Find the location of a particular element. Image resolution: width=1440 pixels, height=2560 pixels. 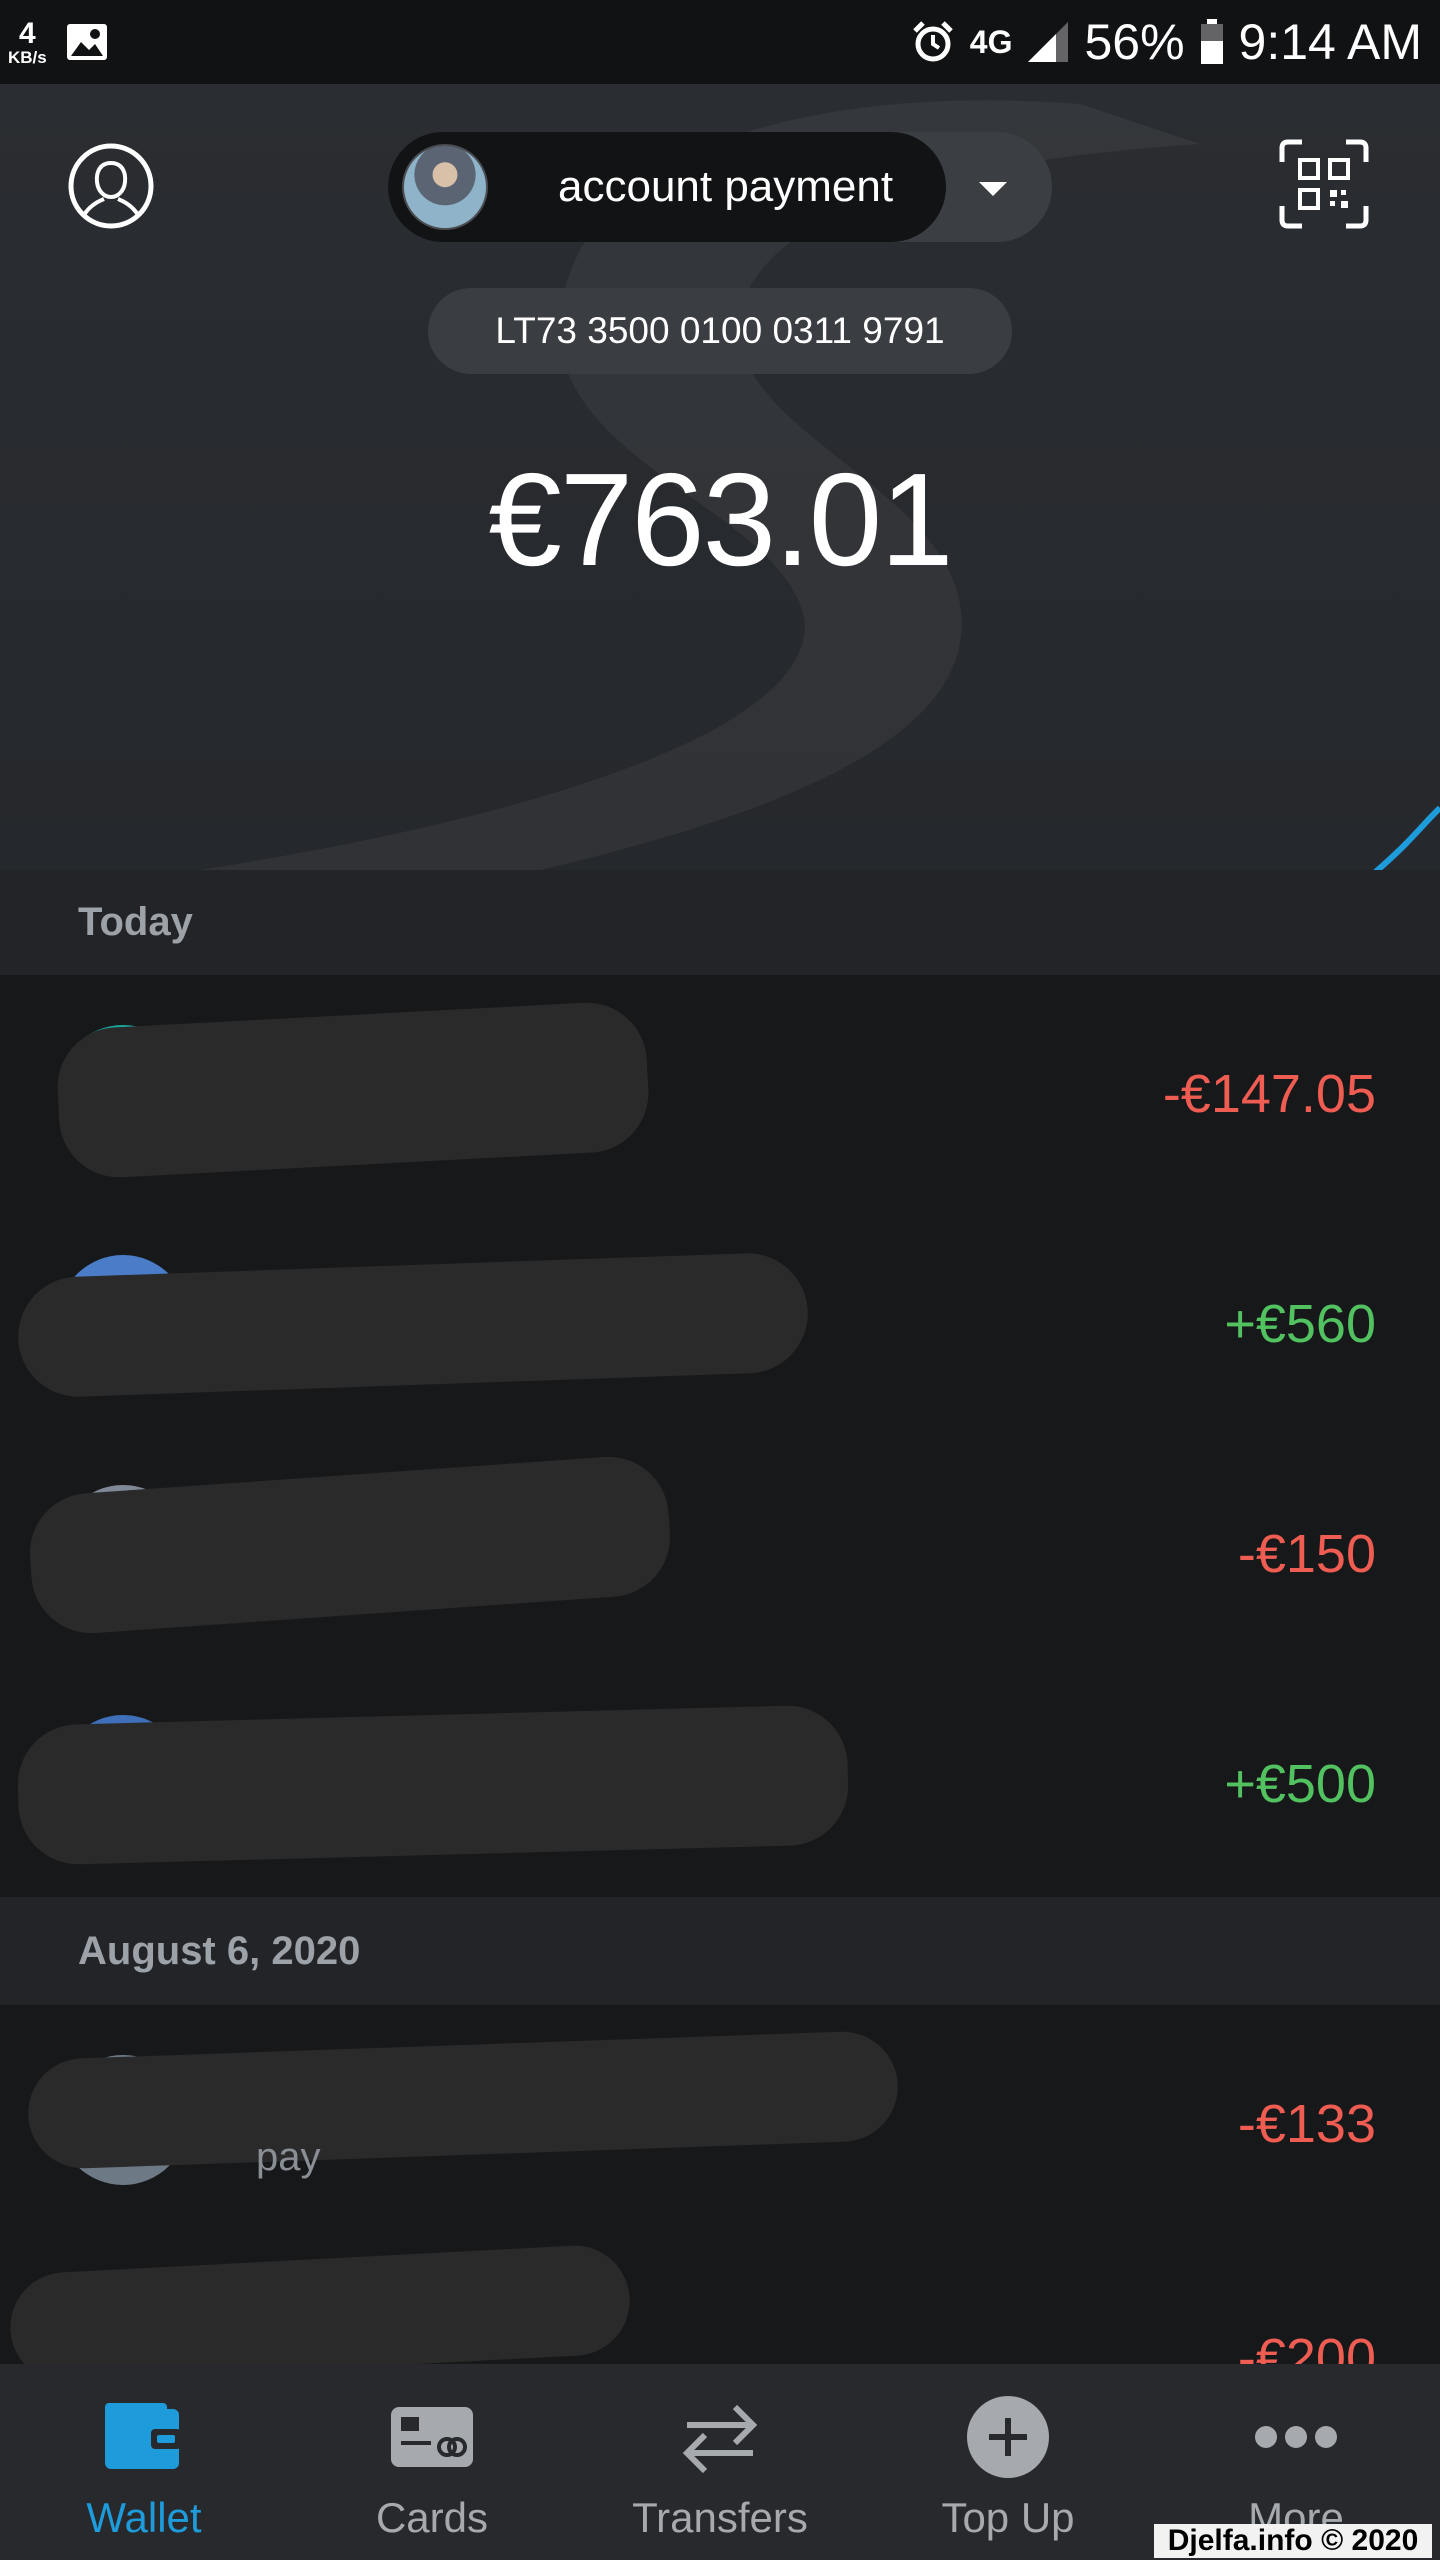

date-section-label: Today is located at coordinates (135, 922).